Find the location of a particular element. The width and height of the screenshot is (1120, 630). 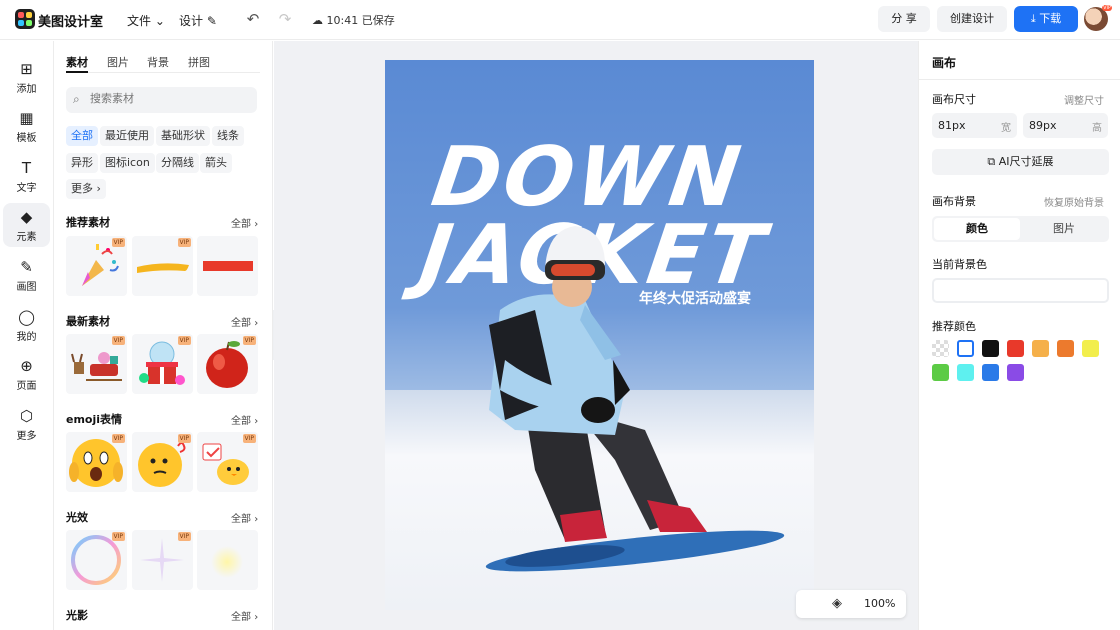

restore-background-link: 恢复原始背景 is located at coordinates (1074, 201).